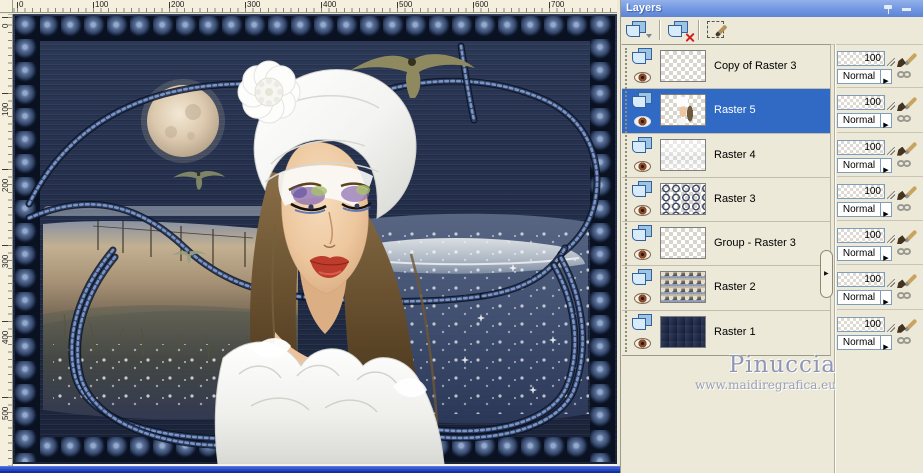 This screenshot has width=923, height=473. What do you see at coordinates (888, 9) in the screenshot?
I see `pin-icon` at bounding box center [888, 9].